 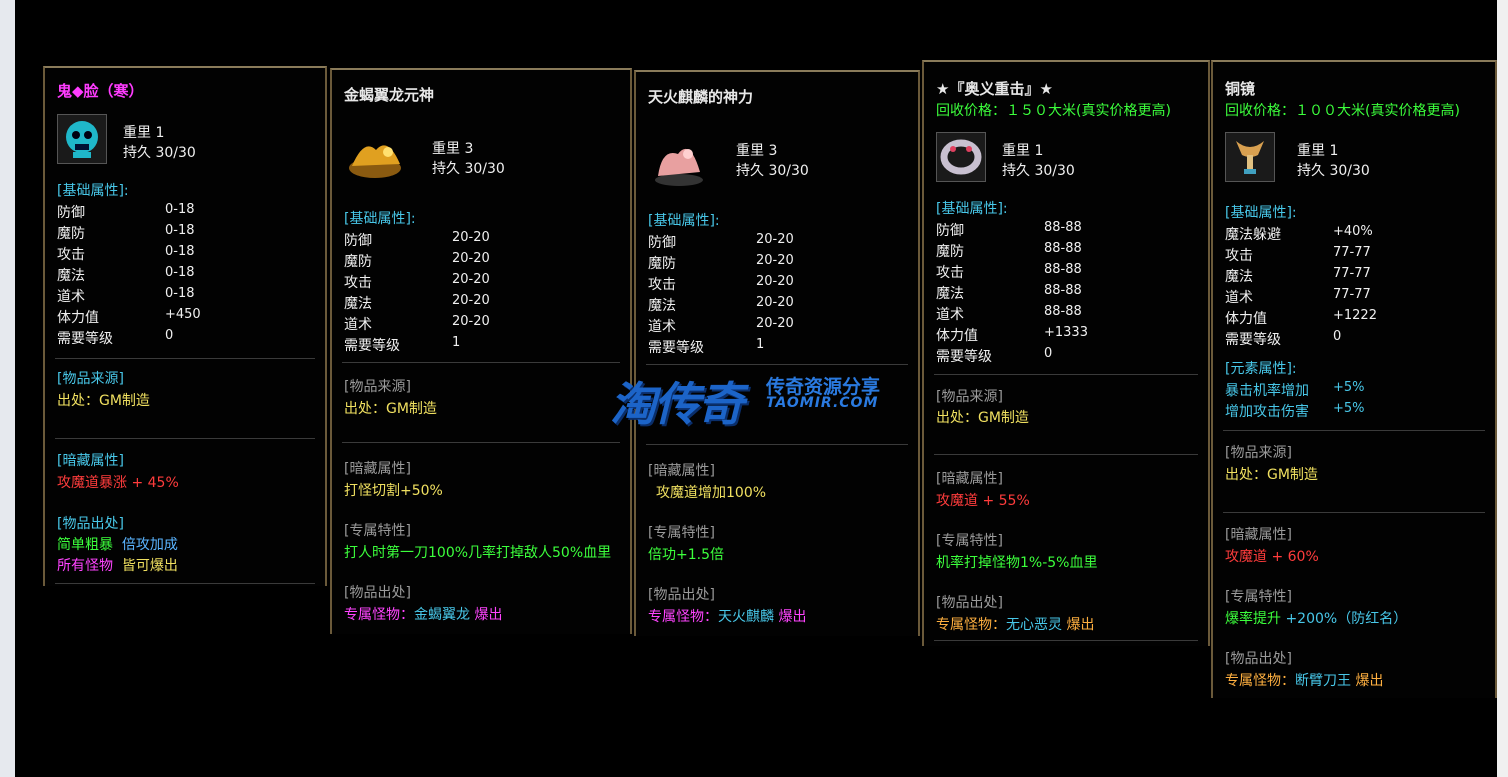 What do you see at coordinates (126, 211) in the screenshot?
I see `attr-row: 防御 0-18` at bounding box center [126, 211].